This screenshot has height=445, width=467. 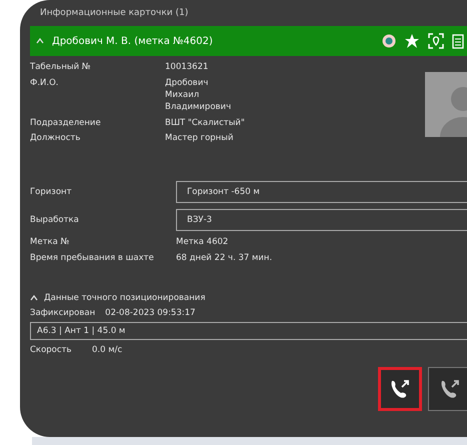 What do you see at coordinates (125, 298) in the screenshot?
I see `section-title: Данные точного позиционирования` at bounding box center [125, 298].